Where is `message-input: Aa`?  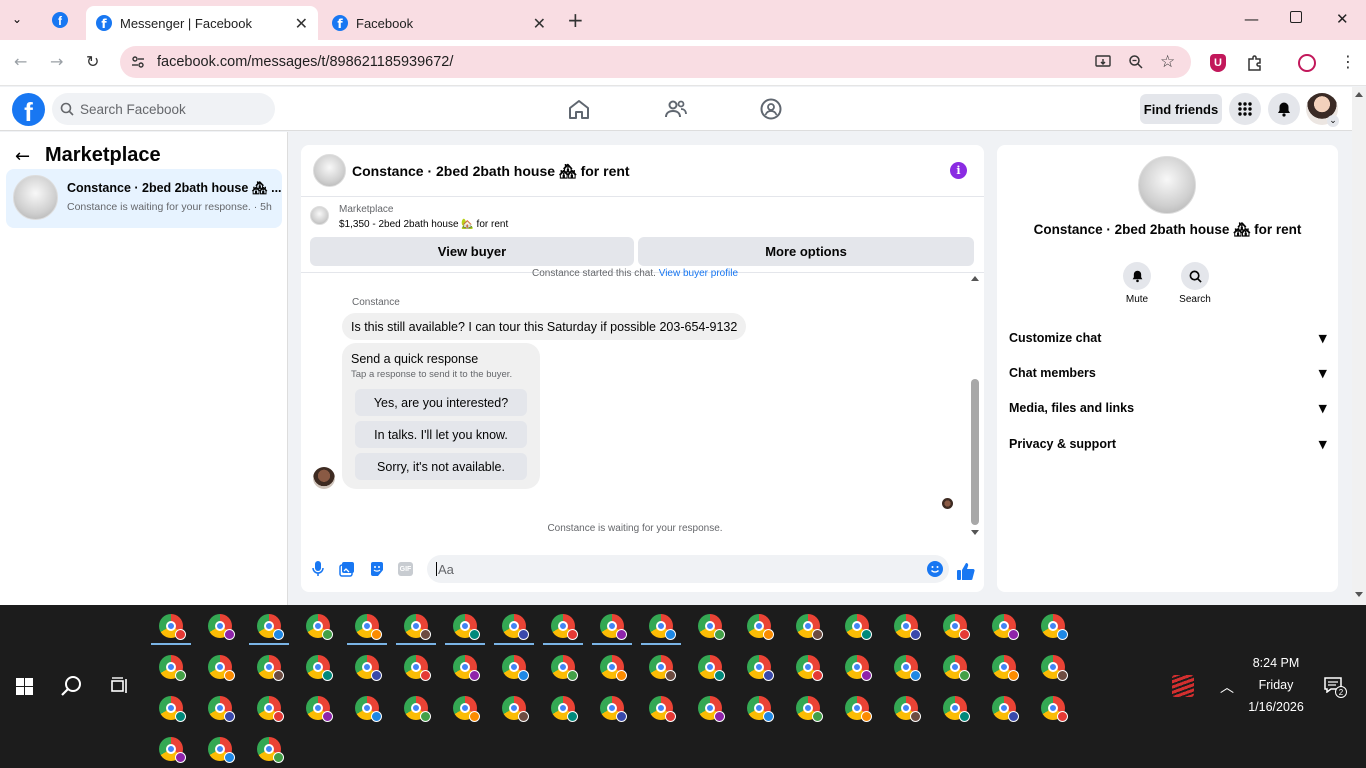 message-input: Aa is located at coordinates (688, 569).